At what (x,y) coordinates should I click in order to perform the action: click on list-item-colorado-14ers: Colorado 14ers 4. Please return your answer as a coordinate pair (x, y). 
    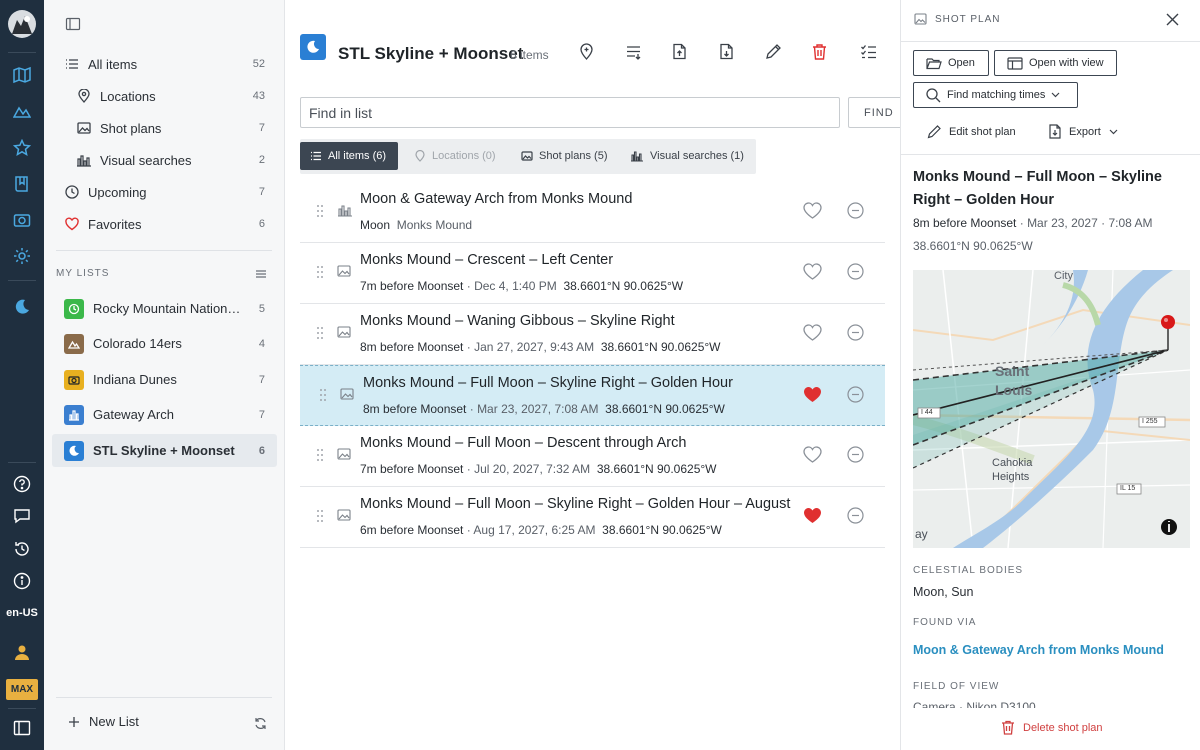
    Looking at the image, I should click on (164, 343).